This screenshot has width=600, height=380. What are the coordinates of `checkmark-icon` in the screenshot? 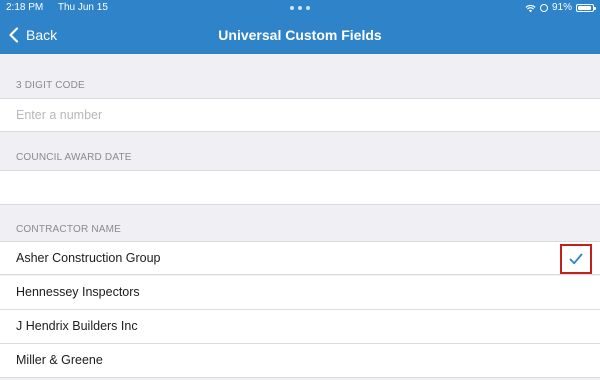 It's located at (576, 259).